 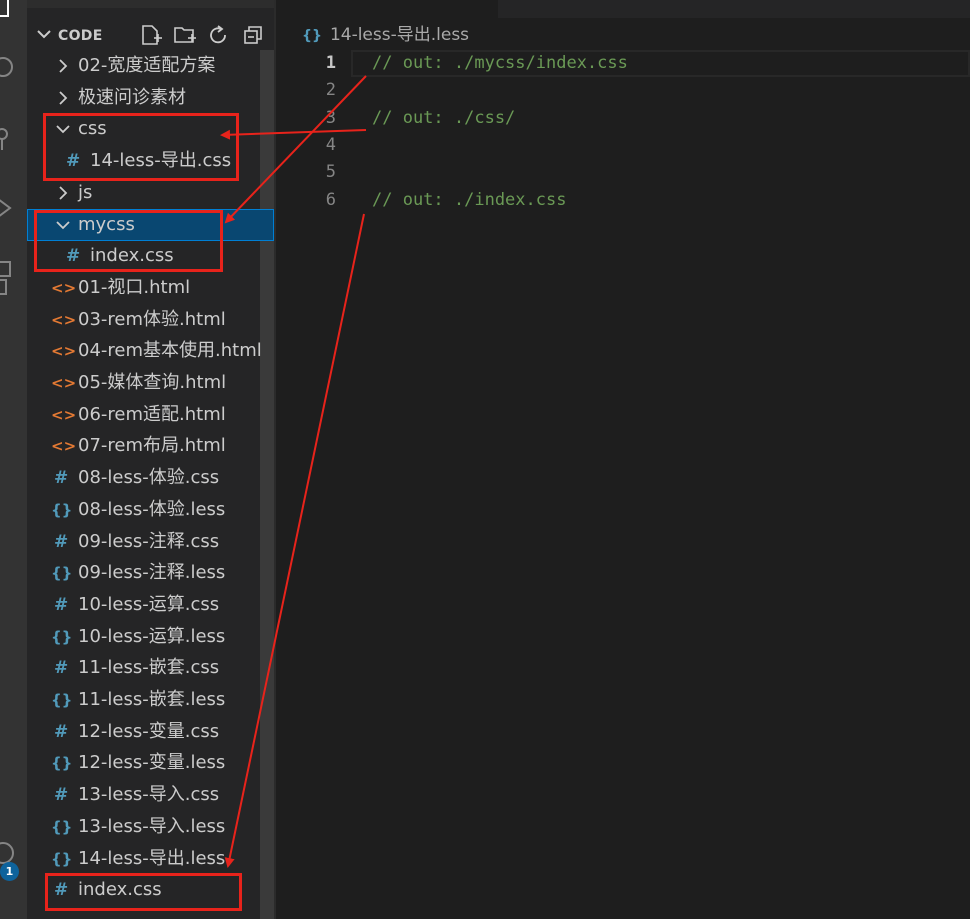 What do you see at coordinates (150, 129) in the screenshot?
I see `tree-folder: css` at bounding box center [150, 129].